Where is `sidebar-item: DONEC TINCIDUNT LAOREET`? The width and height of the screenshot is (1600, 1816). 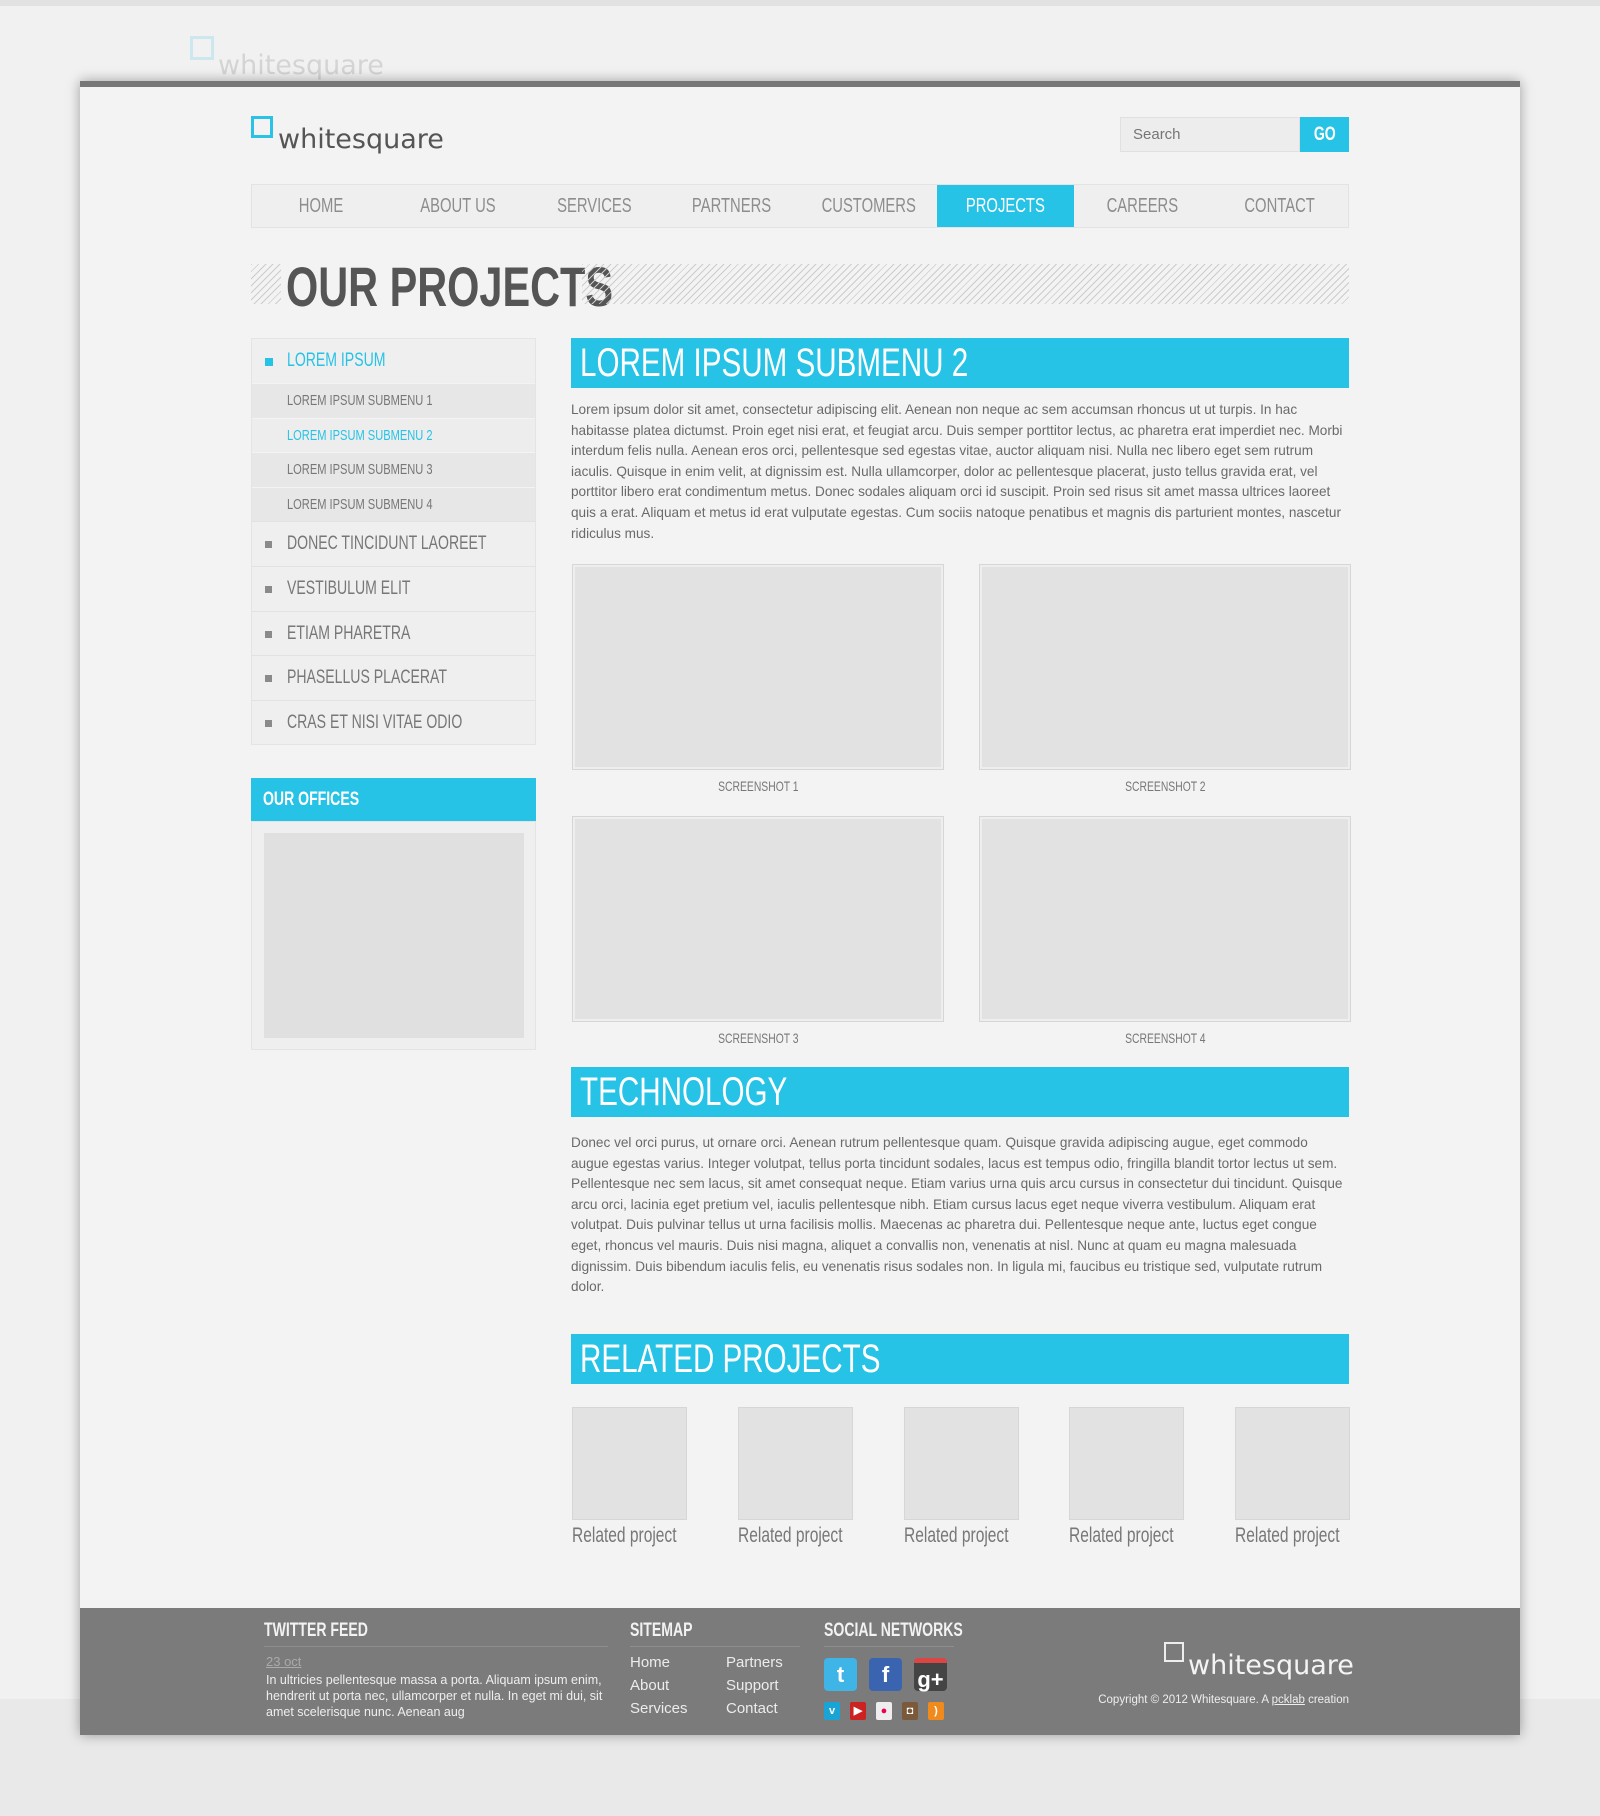 sidebar-item: DONEC TINCIDUNT LAOREET is located at coordinates (393, 543).